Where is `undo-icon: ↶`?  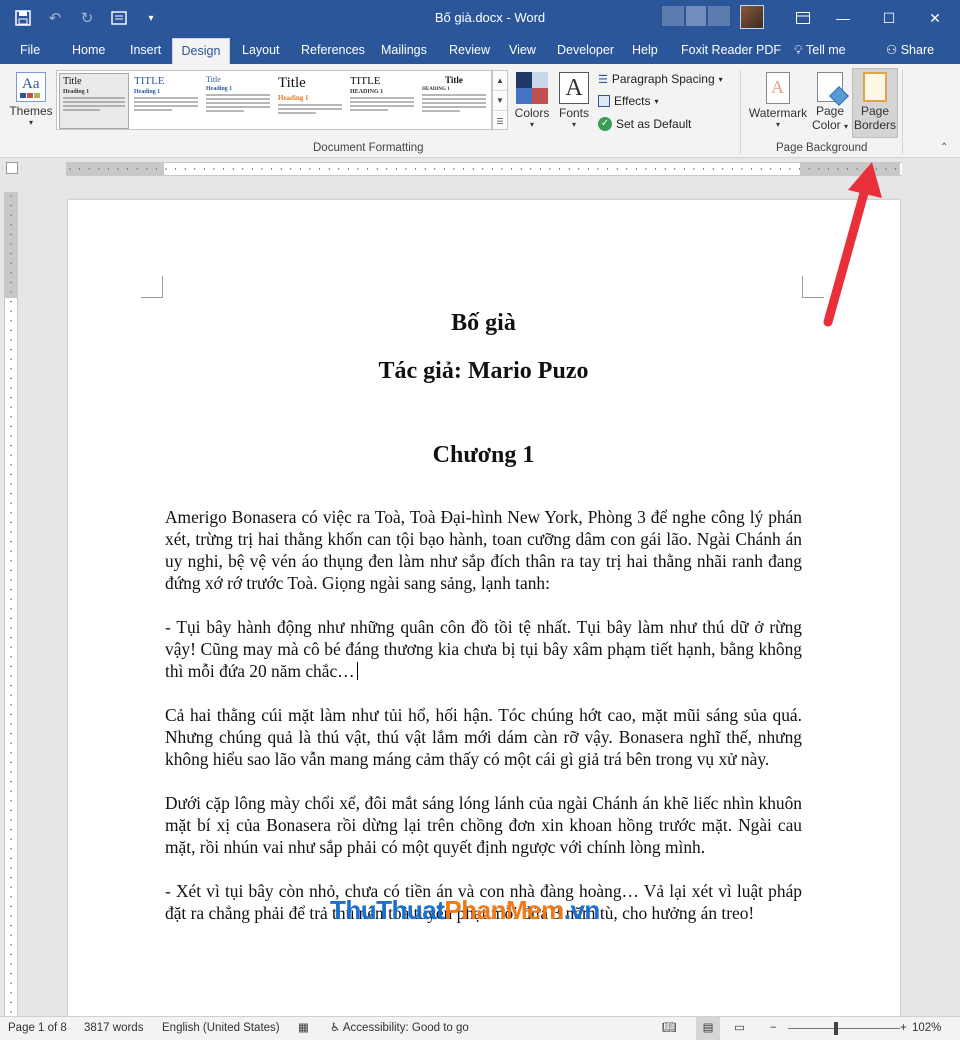
undo-icon: ↶ is located at coordinates (55, 18).